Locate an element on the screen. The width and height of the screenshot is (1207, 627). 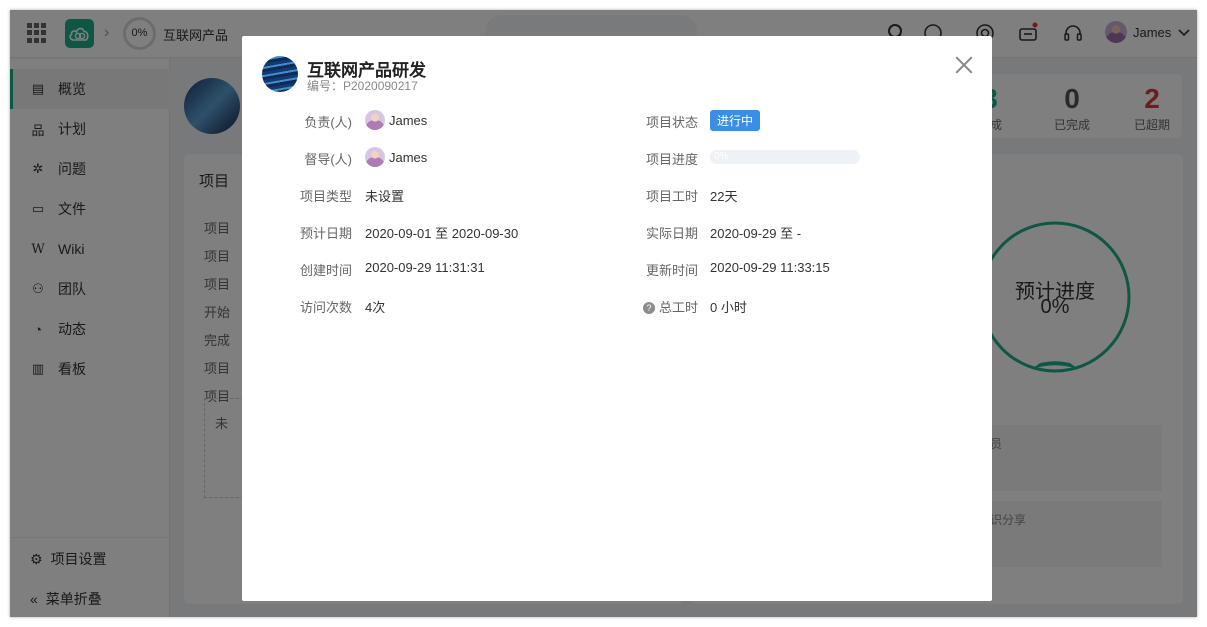
owner-label: 负责(人) is located at coordinates (328, 122).